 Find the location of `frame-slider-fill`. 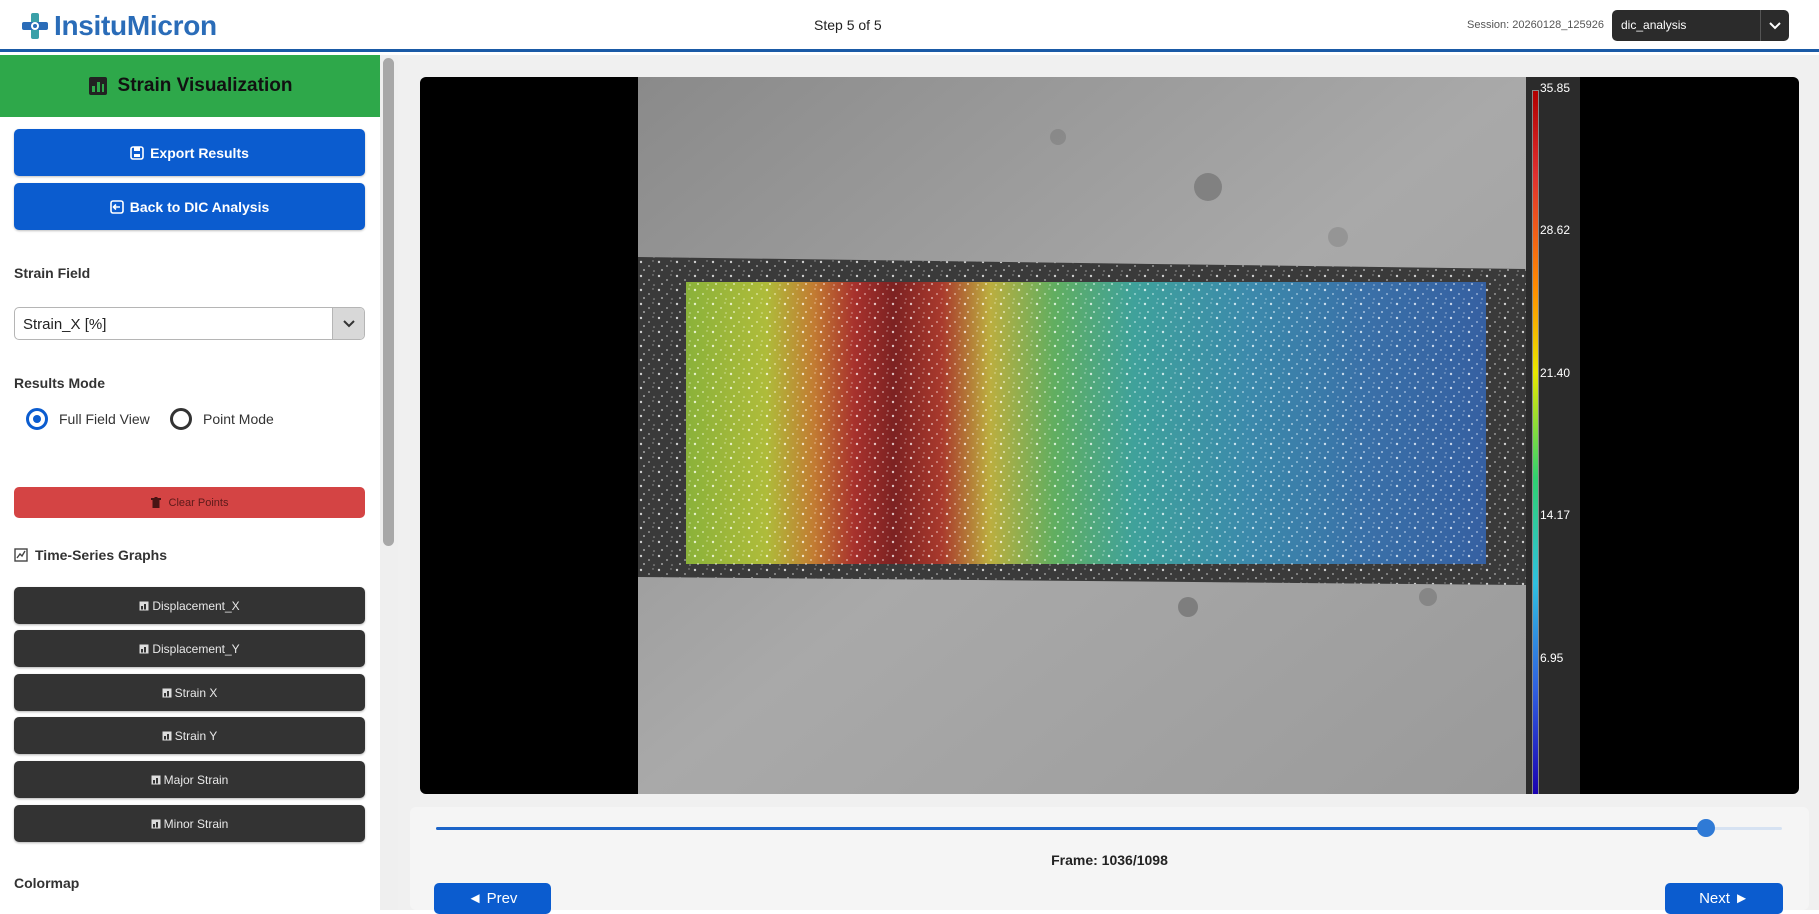

frame-slider-fill is located at coordinates (1071, 828).